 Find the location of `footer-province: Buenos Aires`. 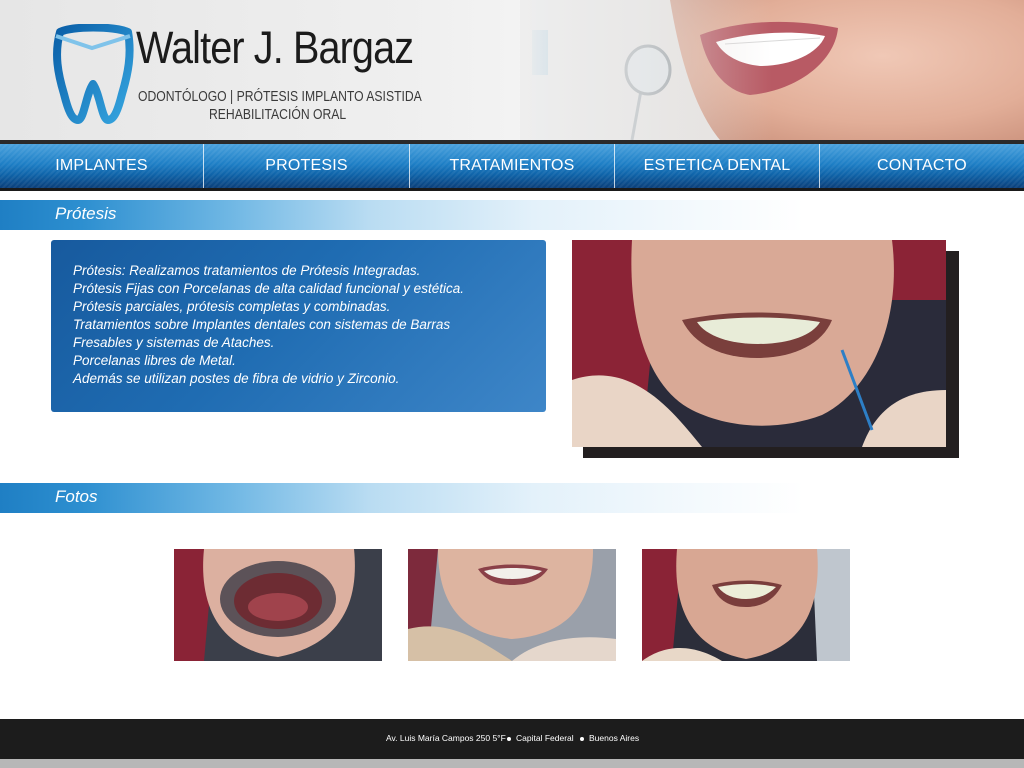

footer-province: Buenos Aires is located at coordinates (614, 738).